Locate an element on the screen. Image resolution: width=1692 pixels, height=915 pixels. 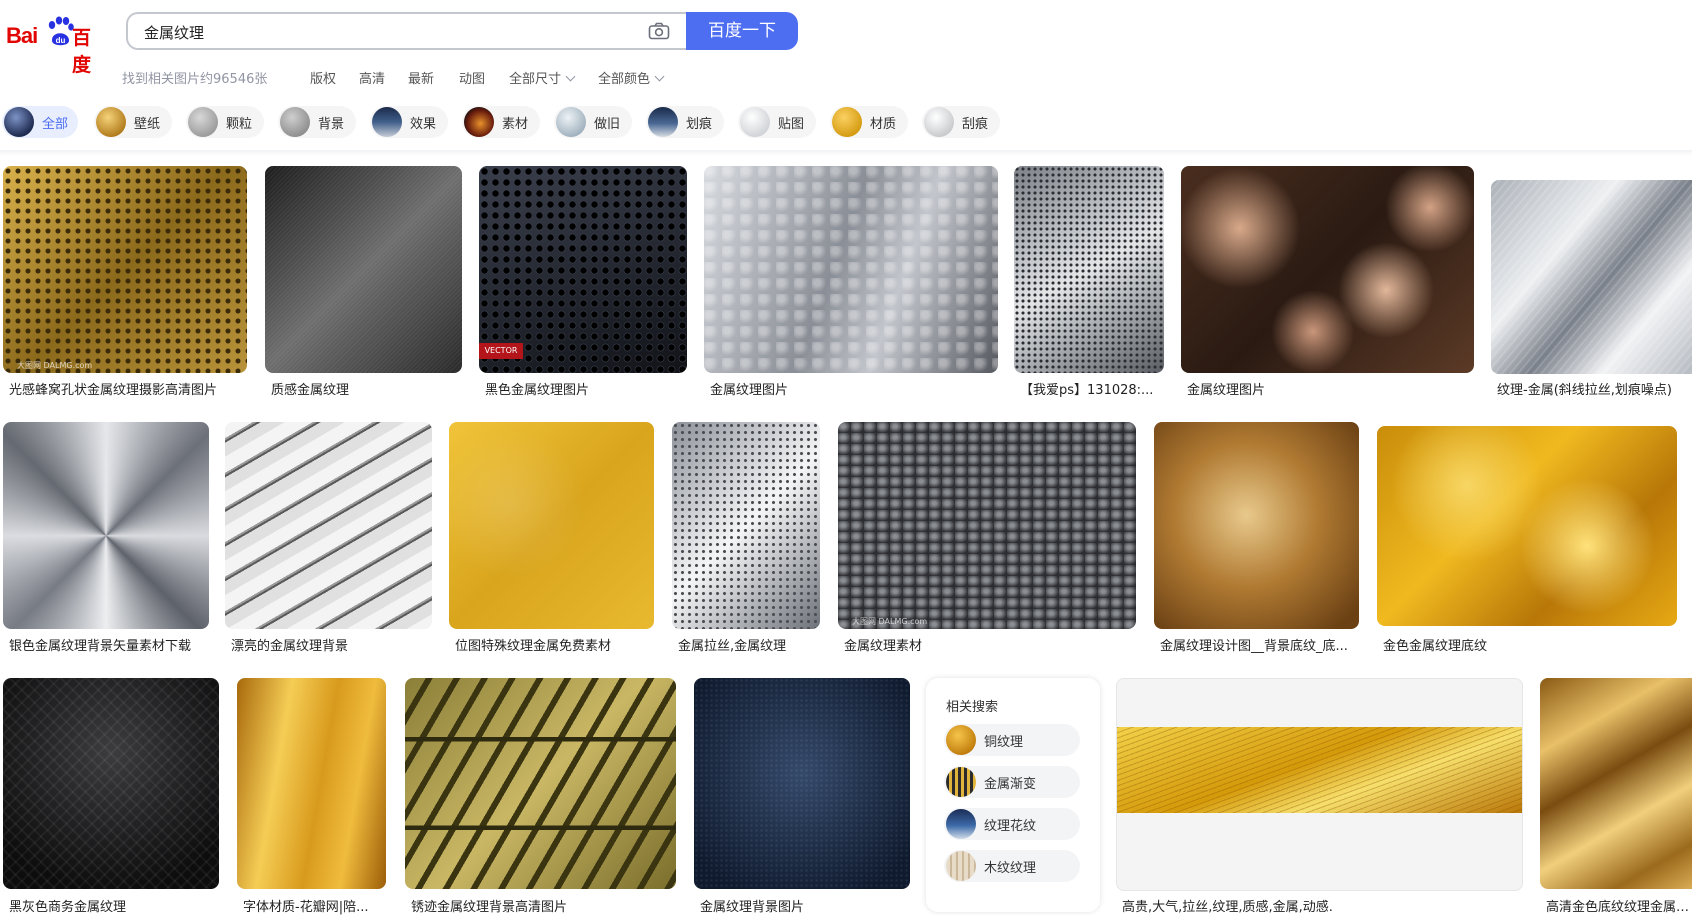
chip-label: 素材 is located at coordinates (515, 124).